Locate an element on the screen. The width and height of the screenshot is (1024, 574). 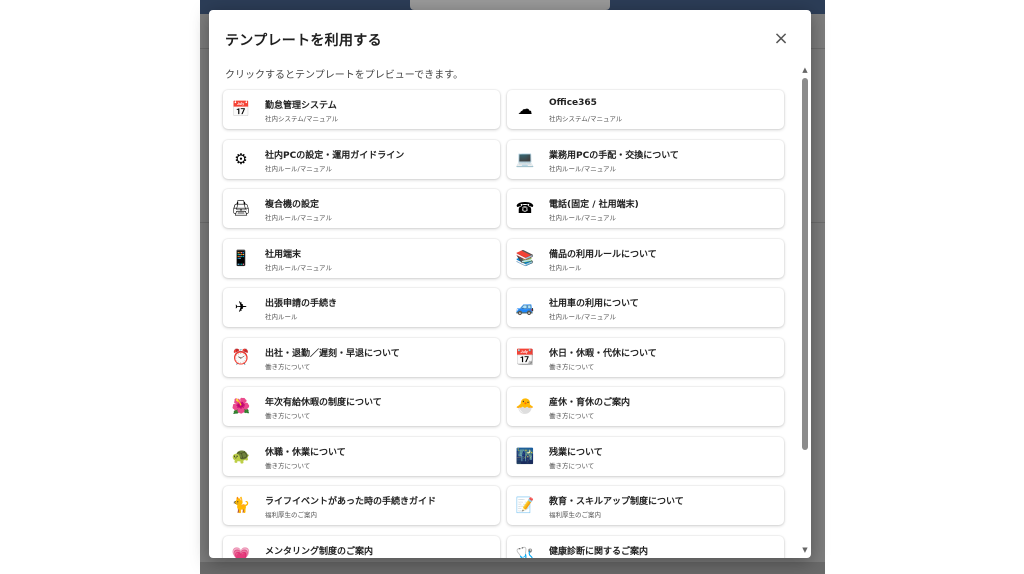
template-title: 年次有給休暇の制度について is located at coordinates (323, 403).